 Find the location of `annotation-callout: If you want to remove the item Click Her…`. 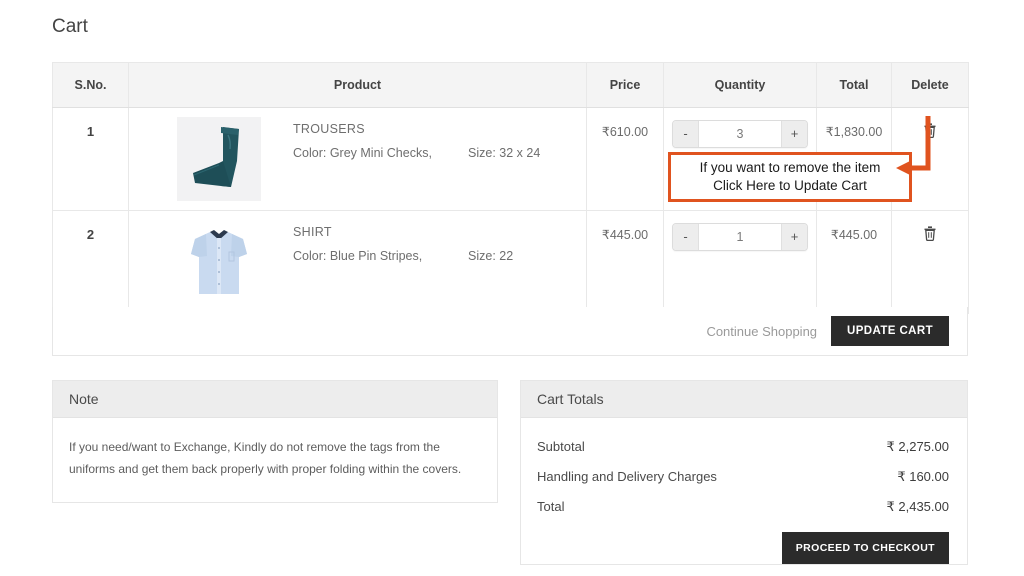

annotation-callout: If you want to remove the item Click Her… is located at coordinates (790, 177).